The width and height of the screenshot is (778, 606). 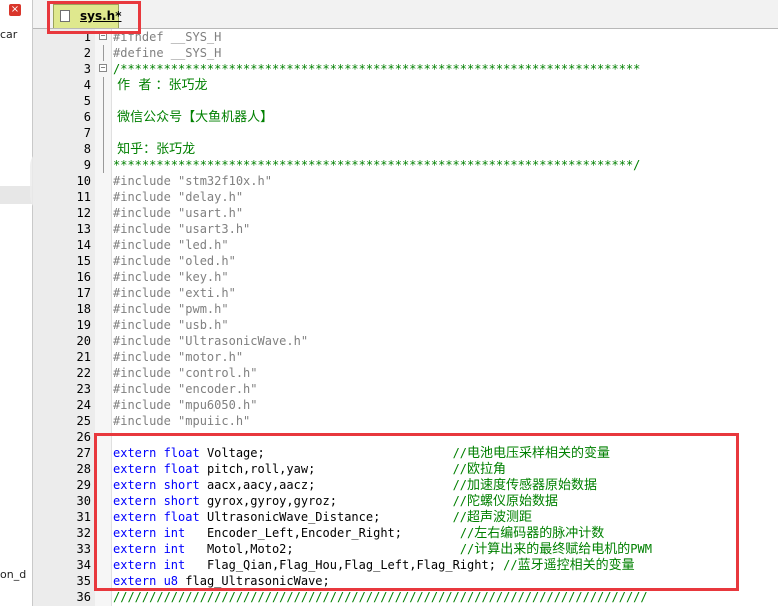 What do you see at coordinates (181, 421) in the screenshot?
I see `code-text: #include "mpuiic.h"` at bounding box center [181, 421].